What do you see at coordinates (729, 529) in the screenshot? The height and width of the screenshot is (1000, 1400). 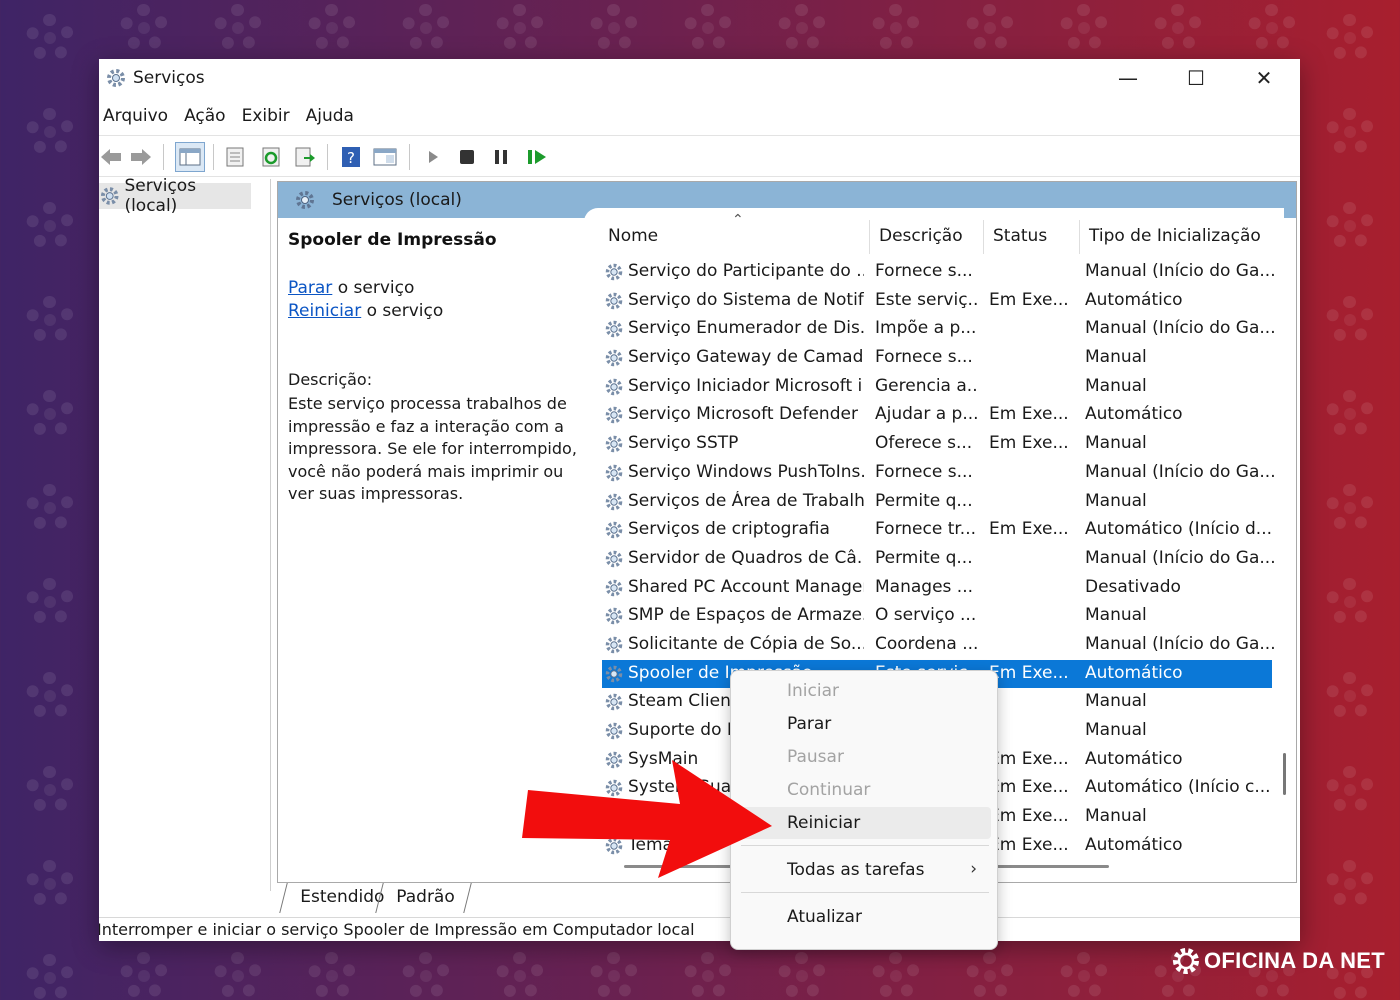 I see `service-name: Serviços de criptografia` at bounding box center [729, 529].